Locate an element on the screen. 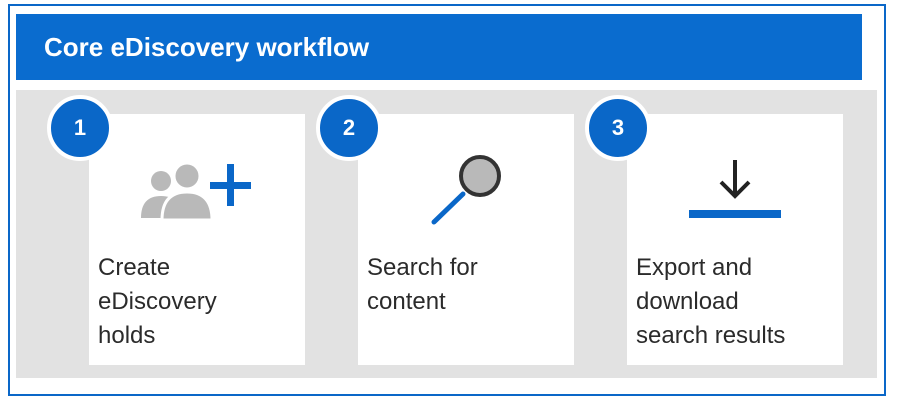 This screenshot has width=897, height=402. step-number-badge: 3 is located at coordinates (618, 128).